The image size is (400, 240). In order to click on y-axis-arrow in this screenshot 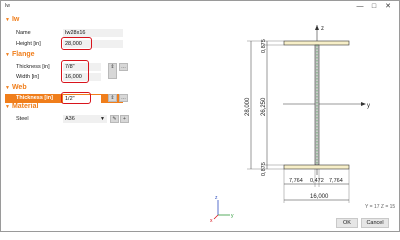, I will do `click(363, 104)`.